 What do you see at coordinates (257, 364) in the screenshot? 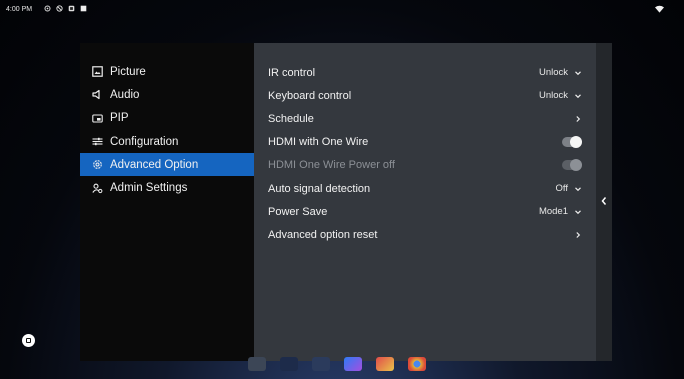
I see `app-1-icon` at bounding box center [257, 364].